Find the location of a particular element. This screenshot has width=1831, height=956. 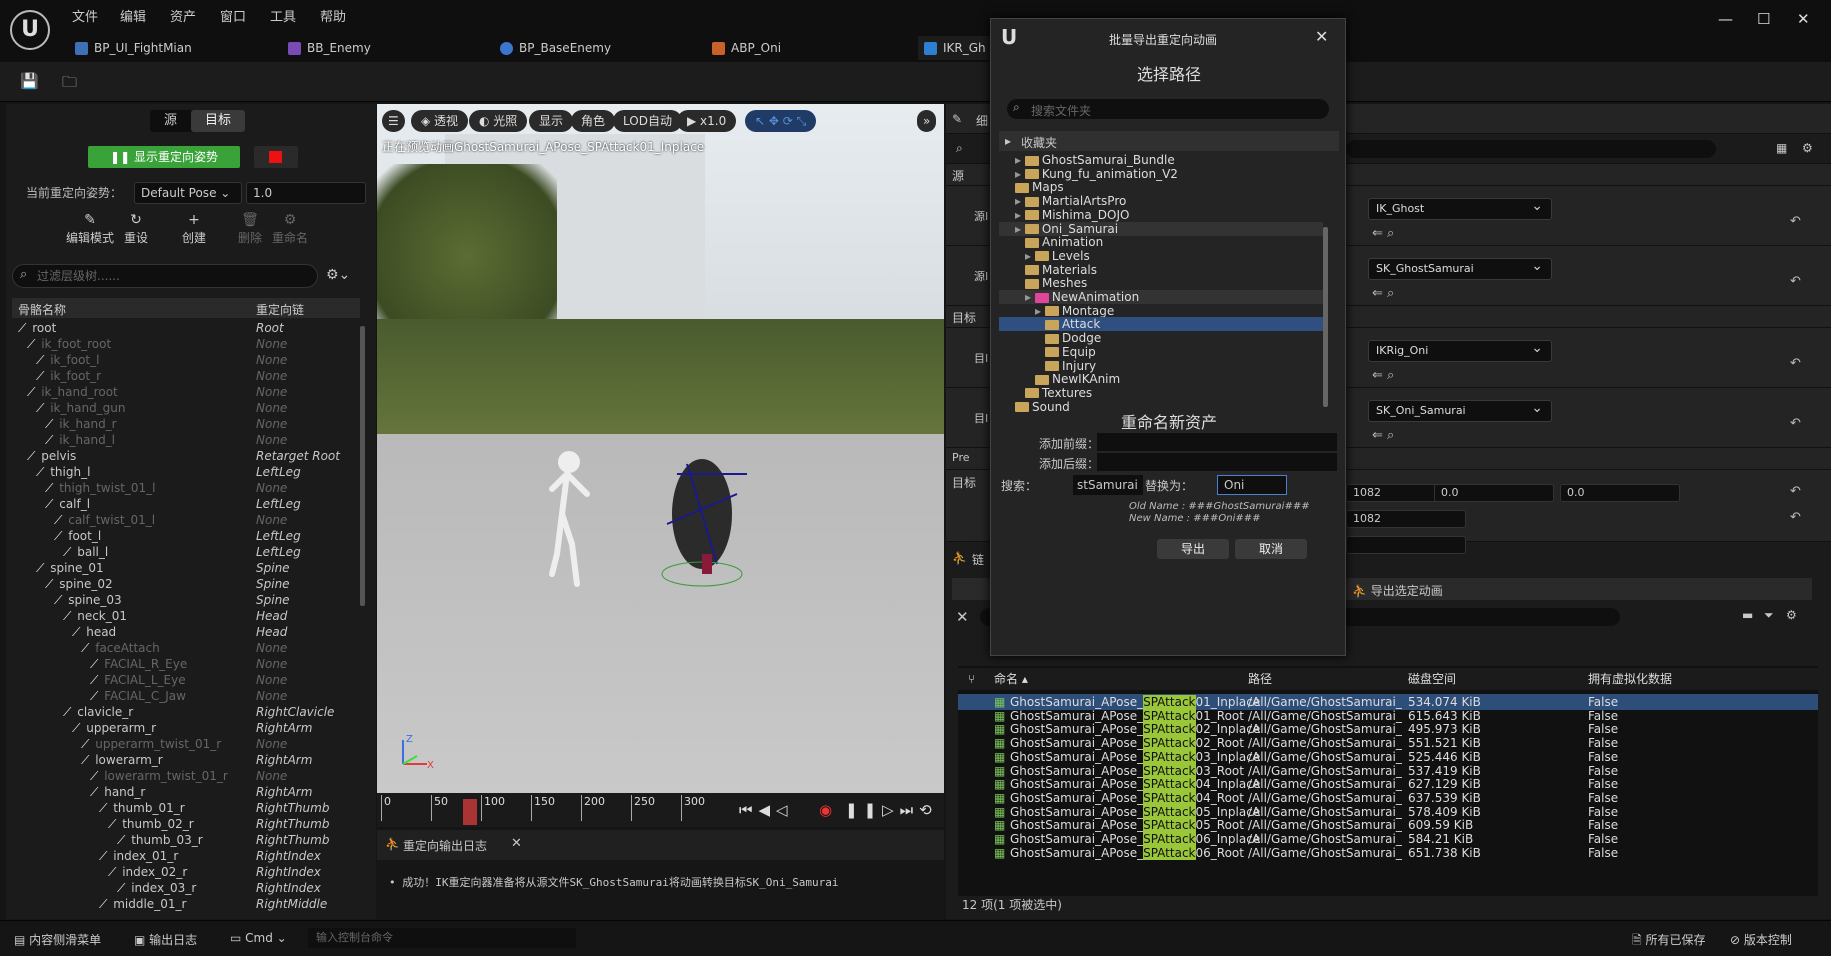

bone-row: ⟋ hand_r RightArm is located at coordinates (186, 792).